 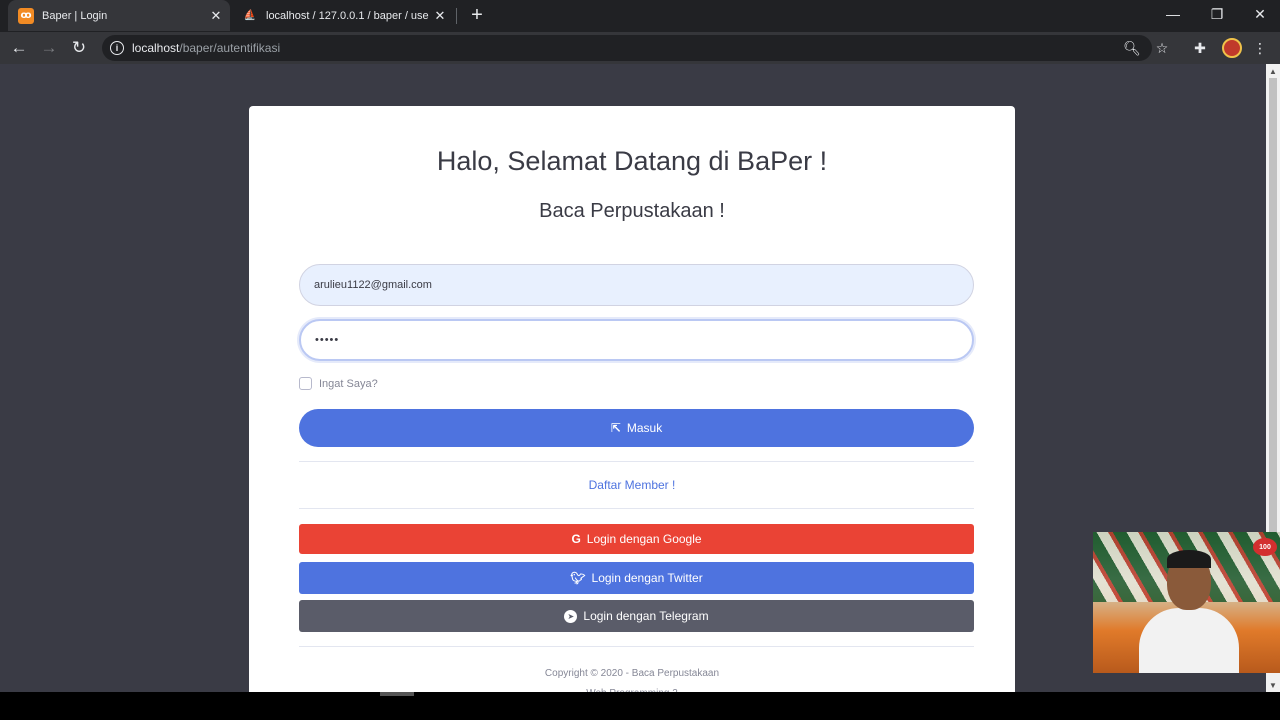 I want to click on copyright-text: Copyright © 2020 - Baca Perpustakaan, so click(x=632, y=673).